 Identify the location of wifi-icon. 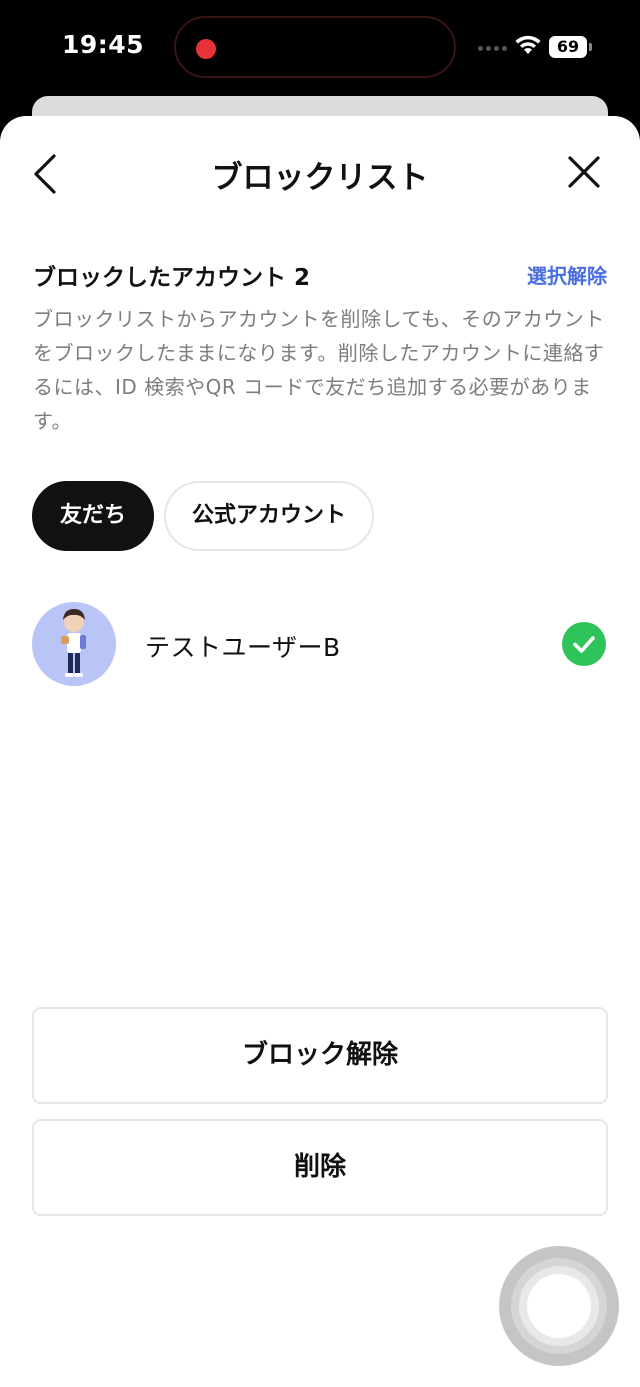
(528, 44).